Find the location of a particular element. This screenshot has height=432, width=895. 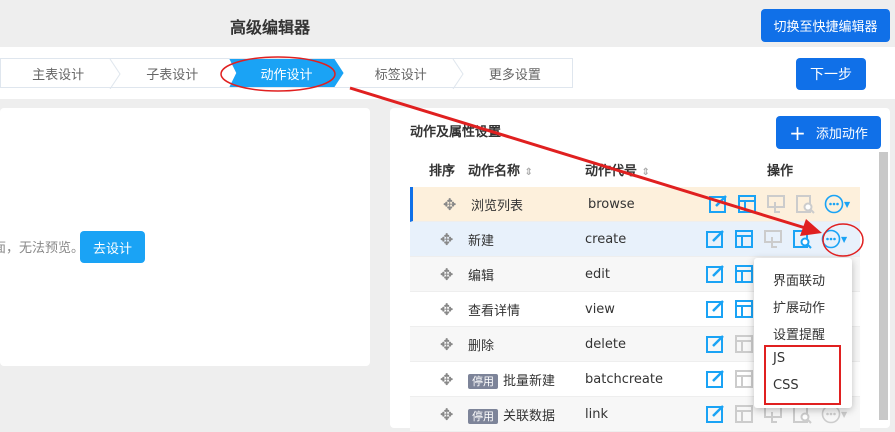

step-action-design: 动作设计 is located at coordinates (286, 73).